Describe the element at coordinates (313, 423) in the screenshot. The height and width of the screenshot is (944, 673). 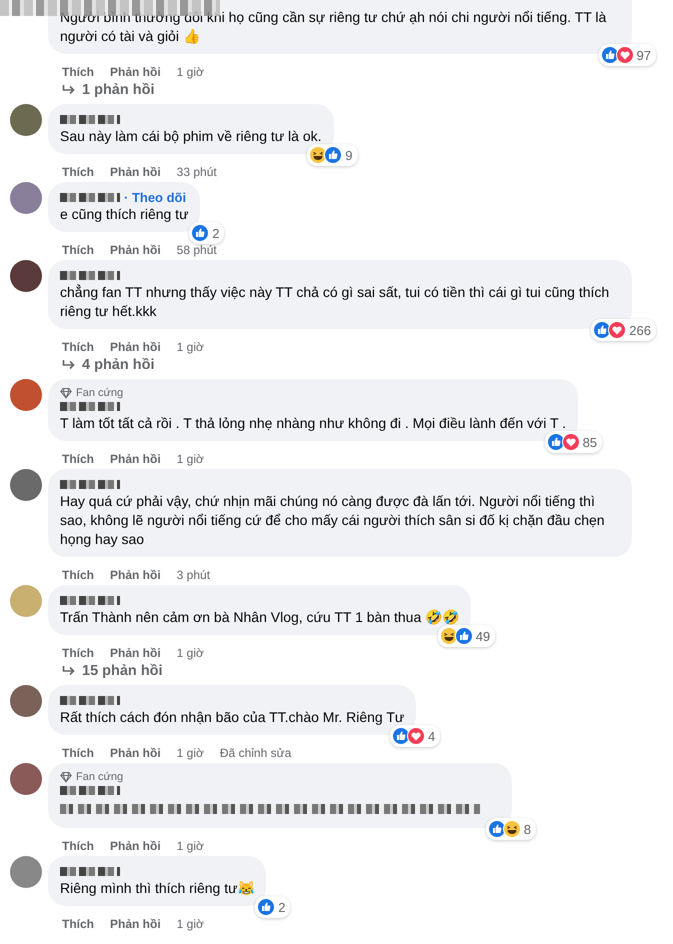
I see `comment-text: T làm tốt tất cả rồi . T thả lỏng nhẹ nhàng như không đi . Mọi điều lành đến với T .` at that location.